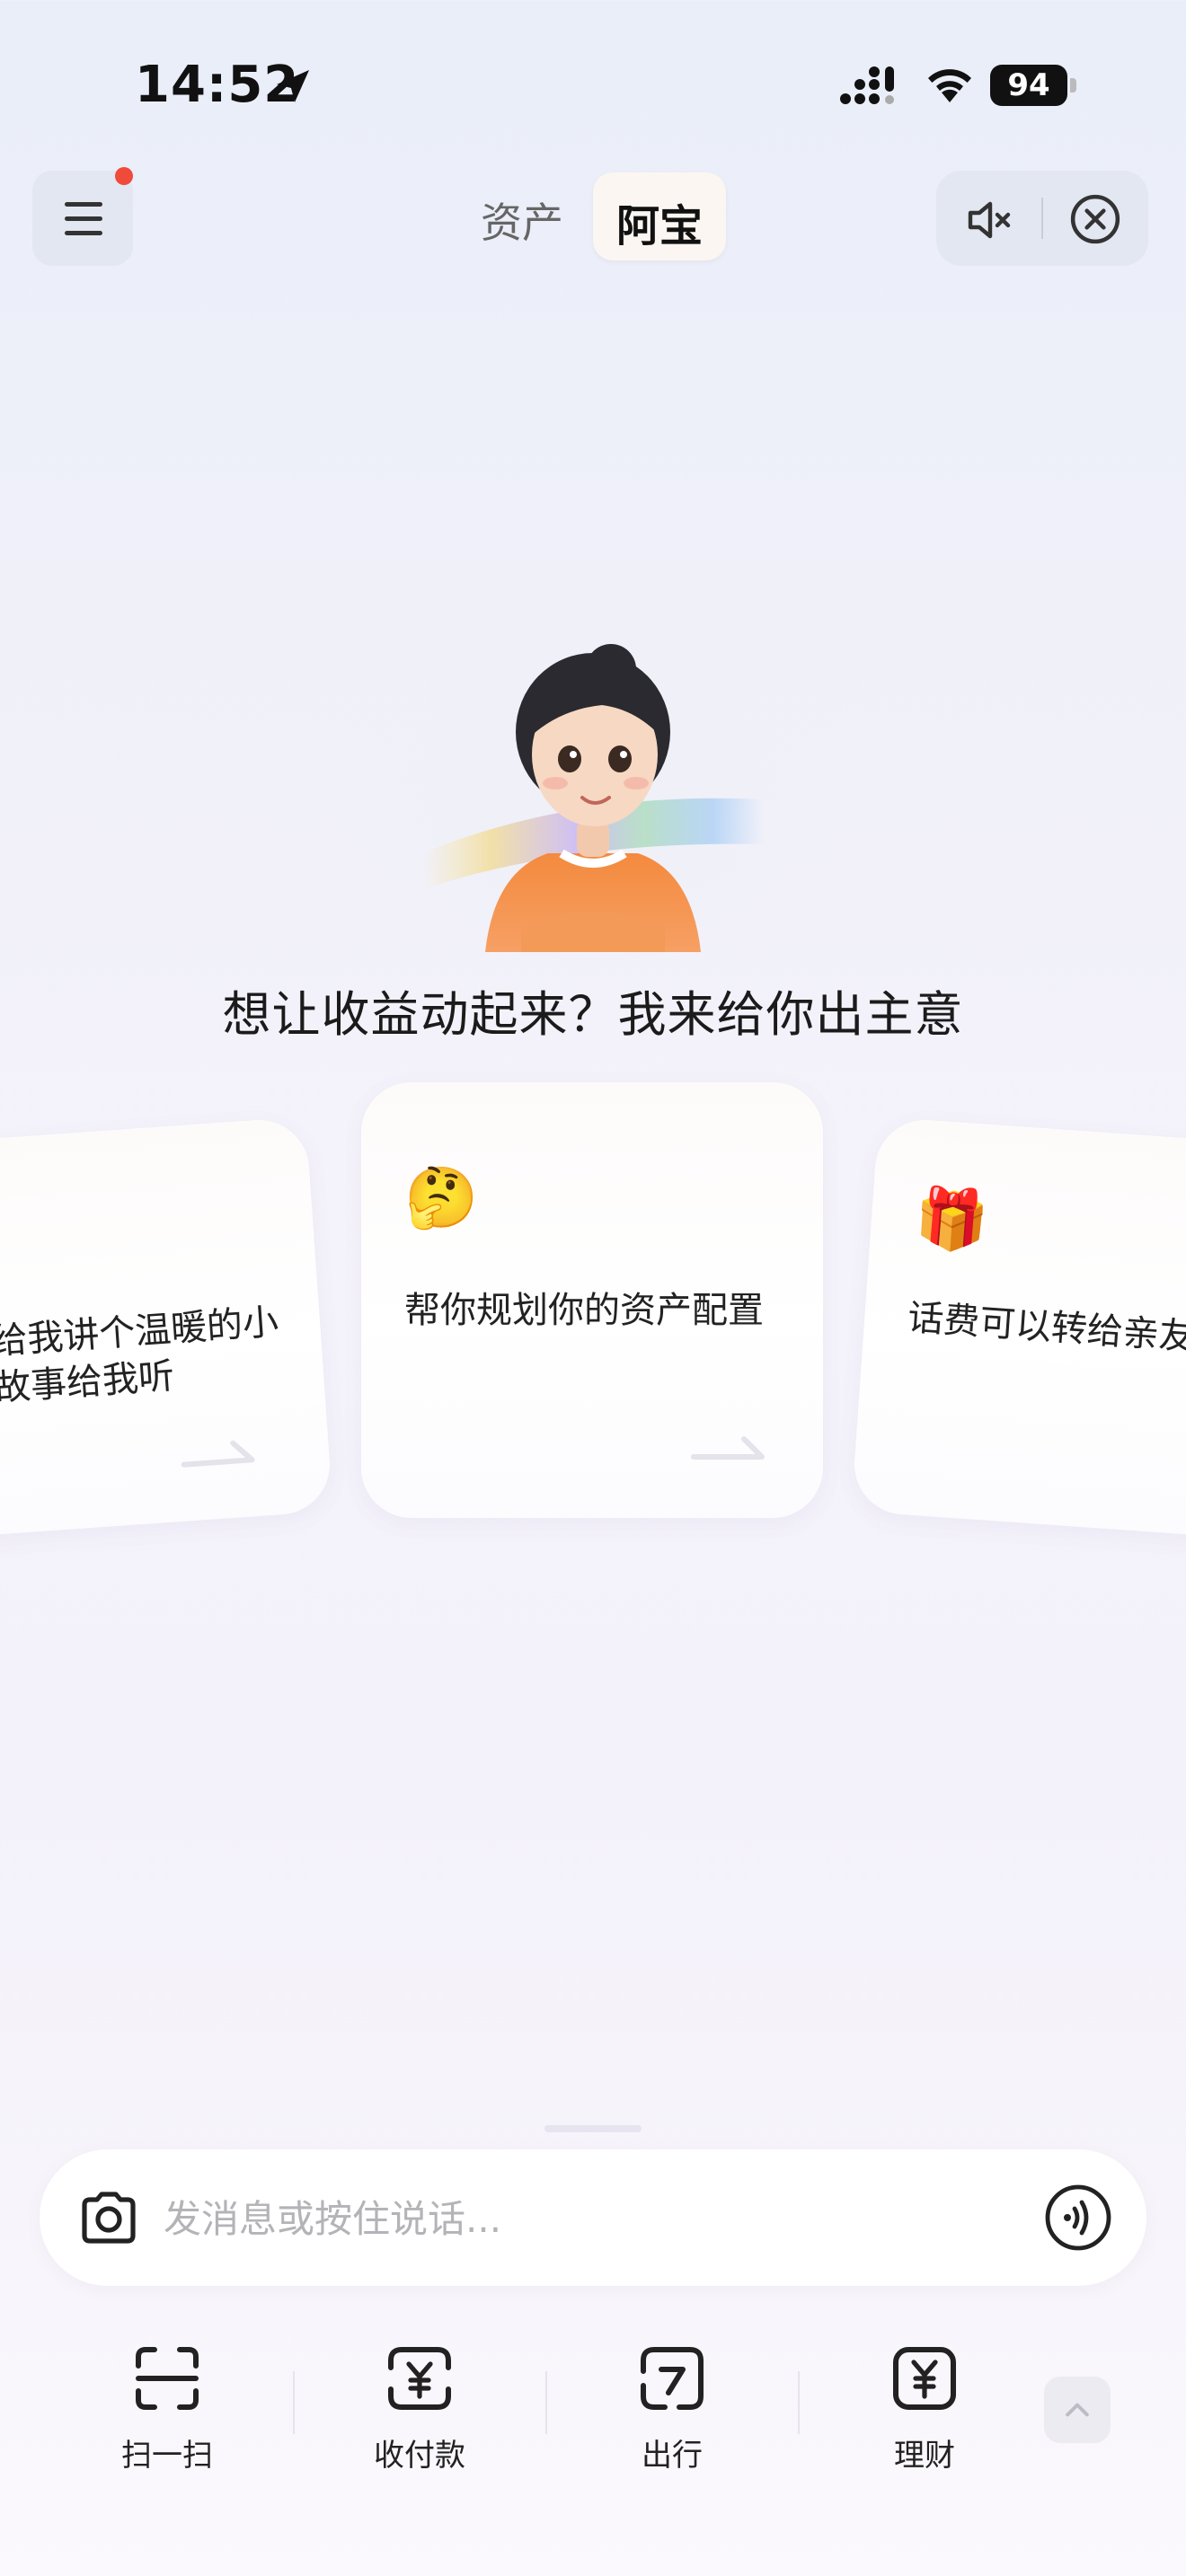  What do you see at coordinates (867, 85) in the screenshot?
I see `cellular-signal-icon` at bounding box center [867, 85].